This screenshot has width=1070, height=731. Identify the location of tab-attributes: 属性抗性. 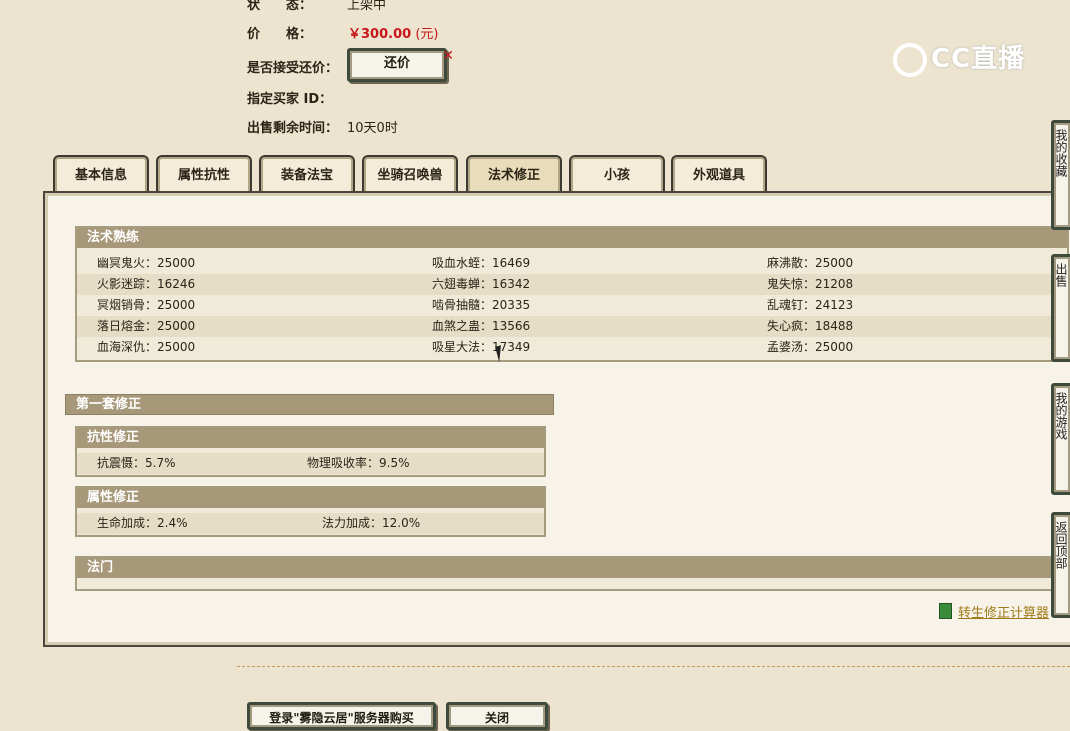
(204, 174).